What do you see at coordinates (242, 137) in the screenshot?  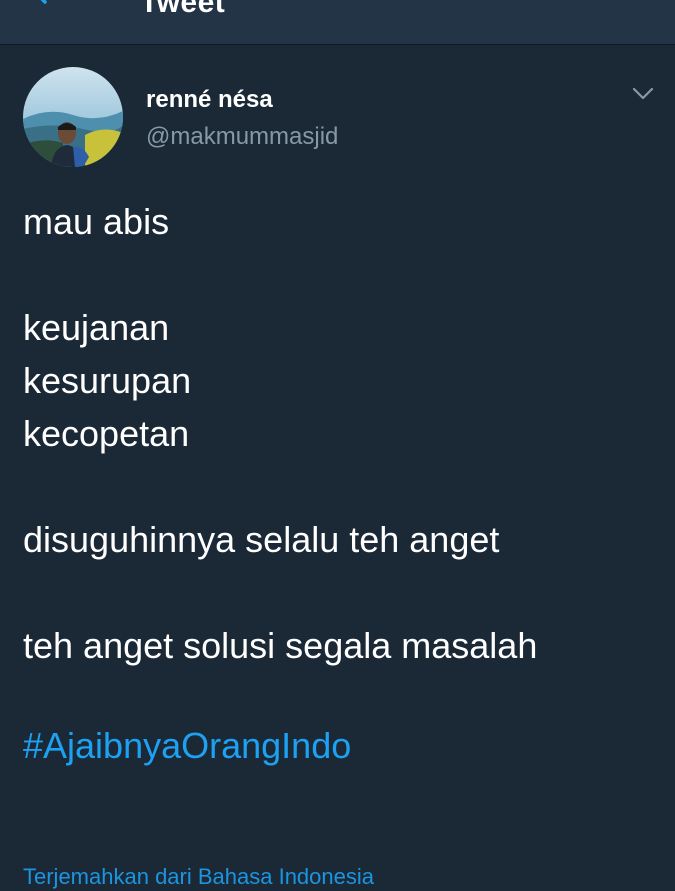 I see `author-handle: @makmummasjid` at bounding box center [242, 137].